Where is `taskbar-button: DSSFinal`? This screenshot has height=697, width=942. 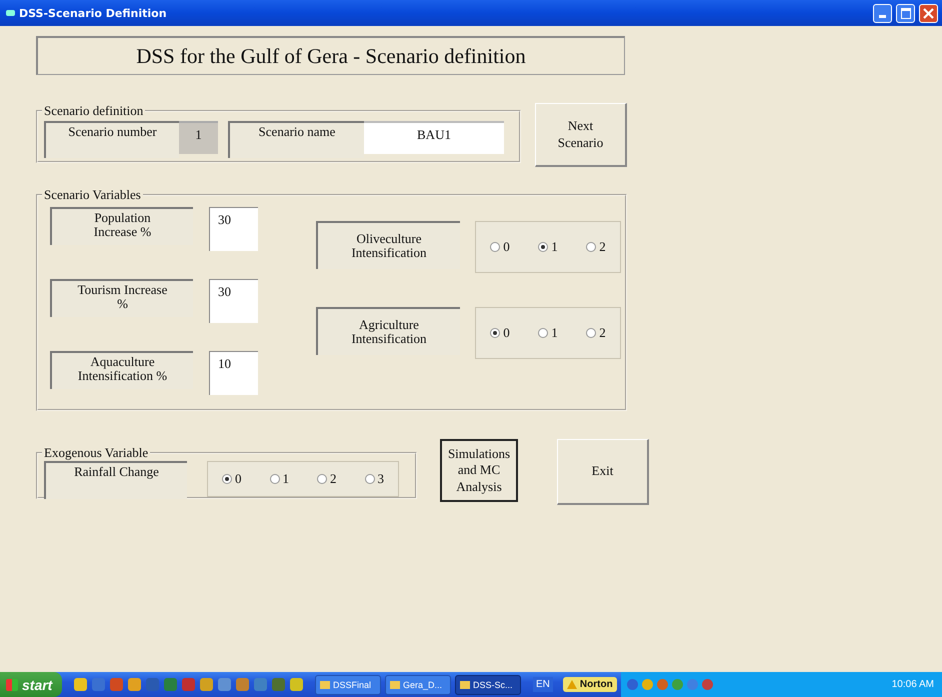
taskbar-button: DSSFinal is located at coordinates (348, 684).